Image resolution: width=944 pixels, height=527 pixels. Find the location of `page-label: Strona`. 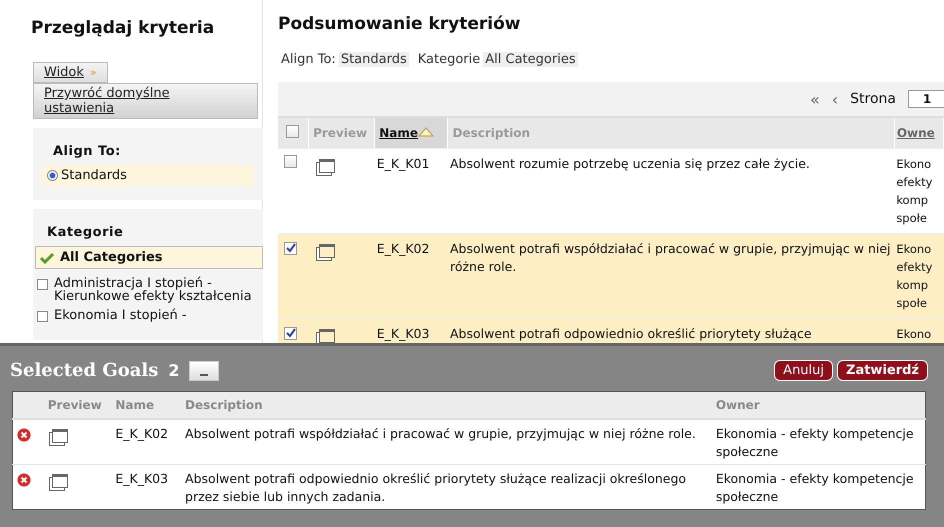

page-label: Strona is located at coordinates (873, 99).